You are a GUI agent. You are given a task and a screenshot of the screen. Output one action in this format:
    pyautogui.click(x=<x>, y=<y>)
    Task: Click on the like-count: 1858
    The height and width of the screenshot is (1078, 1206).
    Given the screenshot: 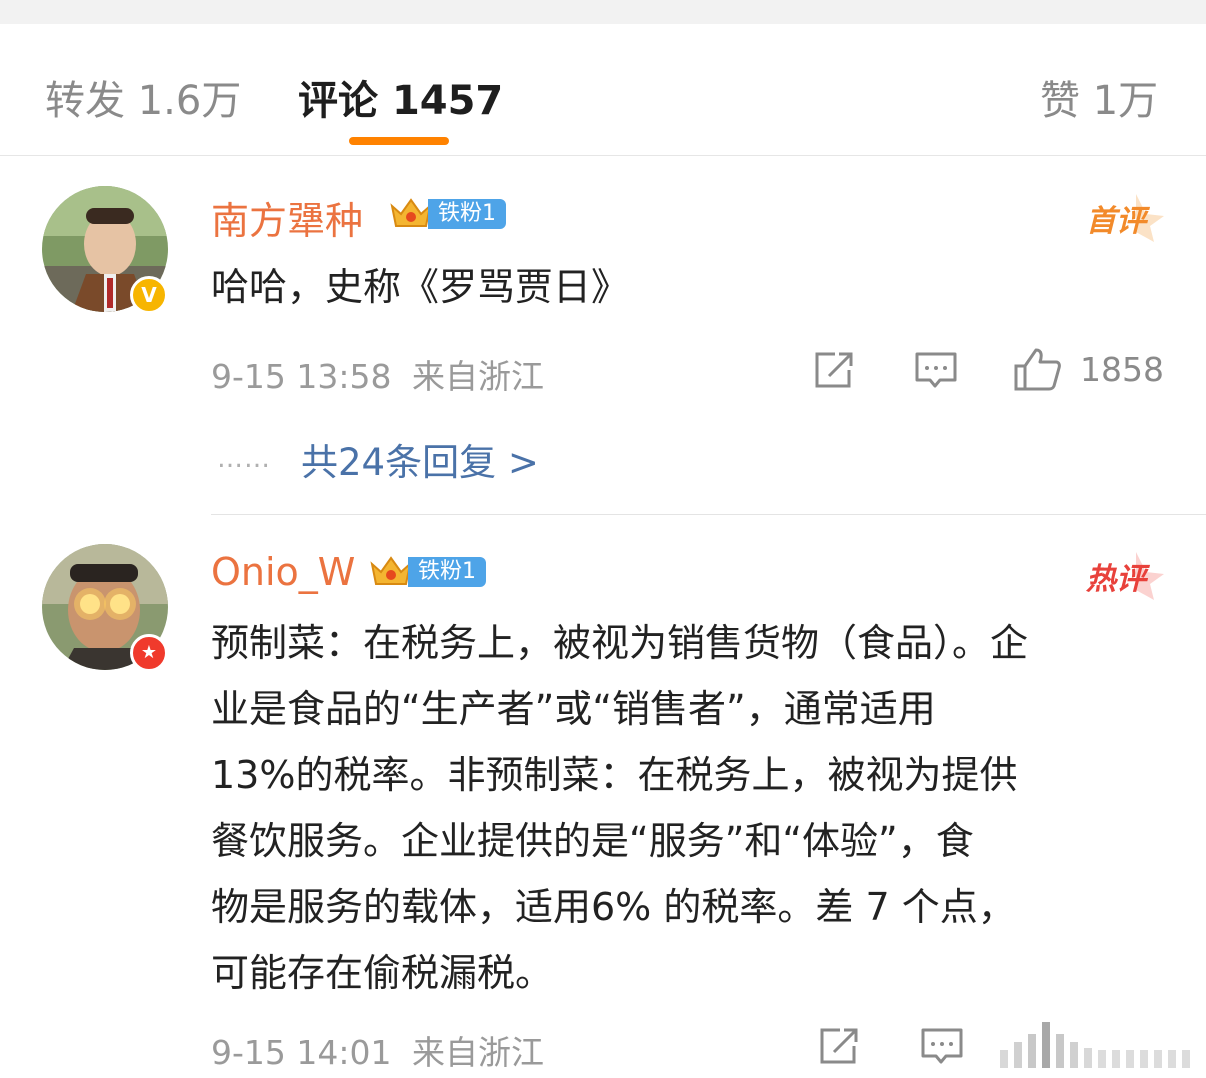 What is the action you would take?
    pyautogui.click(x=1122, y=369)
    